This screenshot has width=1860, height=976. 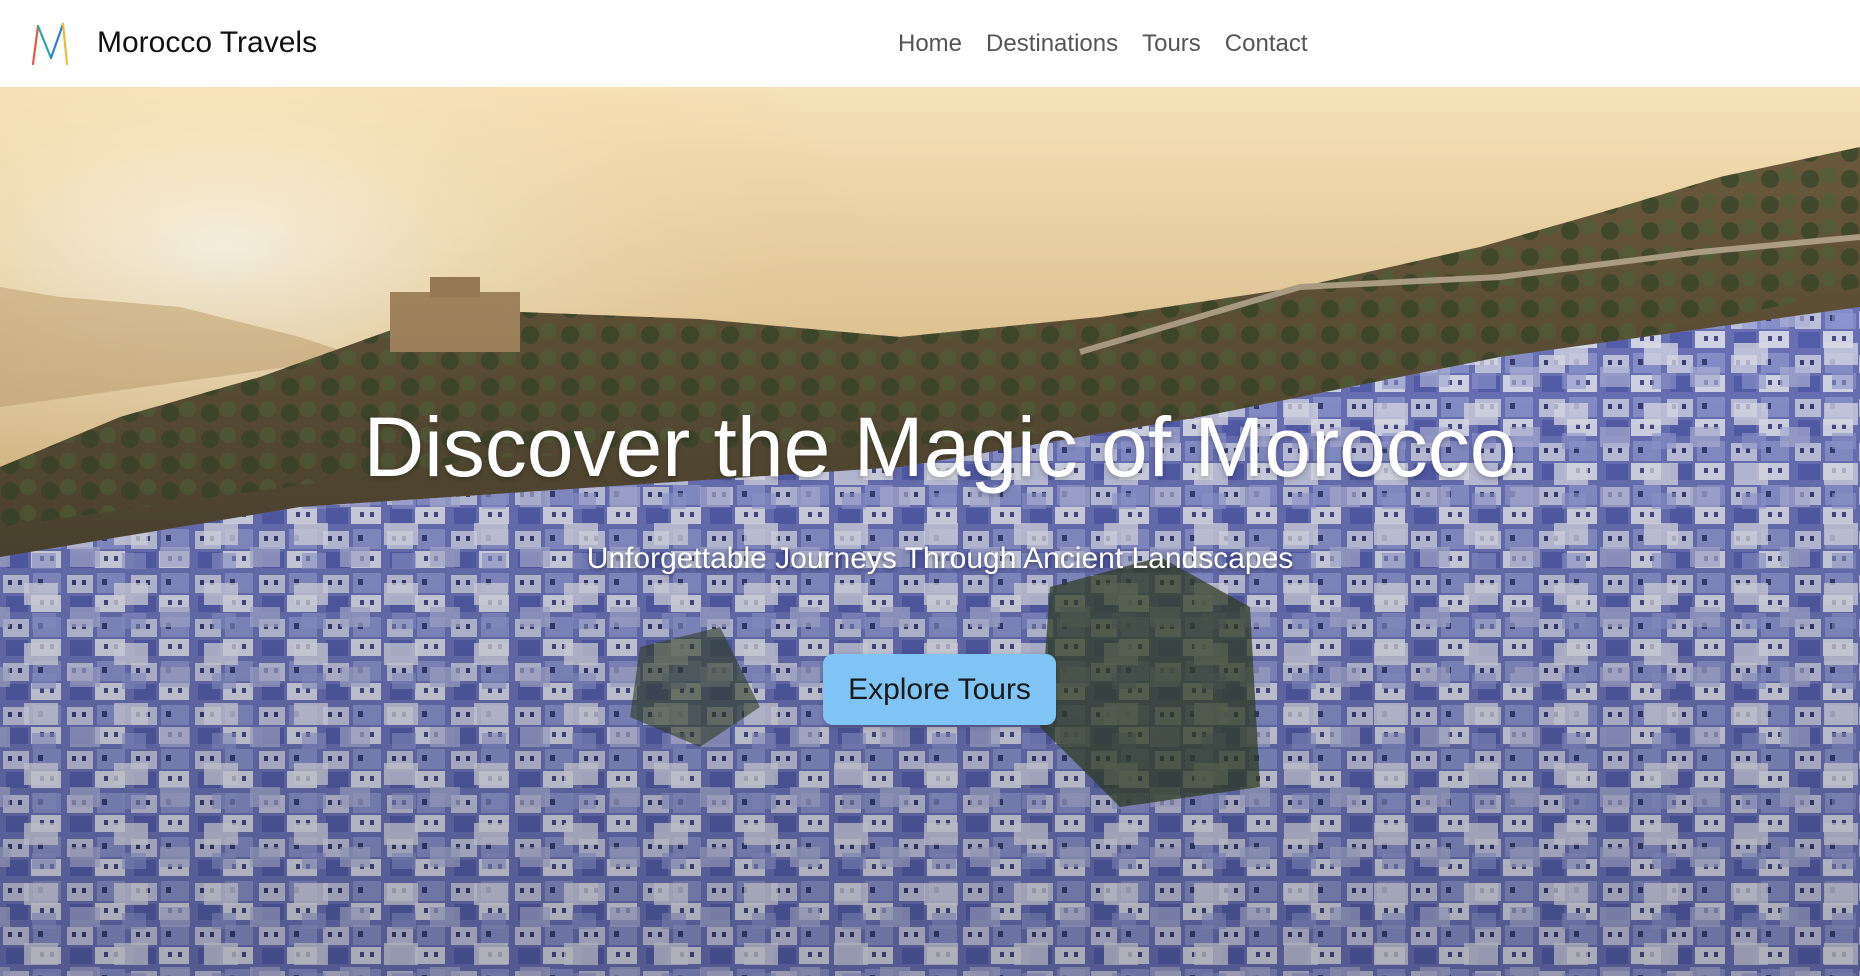 What do you see at coordinates (1266, 44) in the screenshot?
I see `nav-contact: Contact` at bounding box center [1266, 44].